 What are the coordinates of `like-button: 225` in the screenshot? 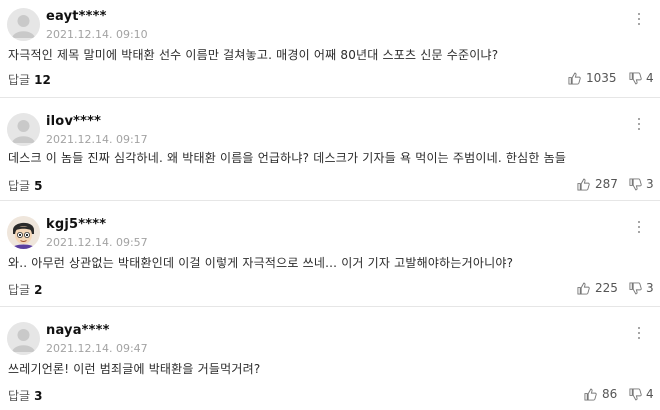 It's located at (597, 288).